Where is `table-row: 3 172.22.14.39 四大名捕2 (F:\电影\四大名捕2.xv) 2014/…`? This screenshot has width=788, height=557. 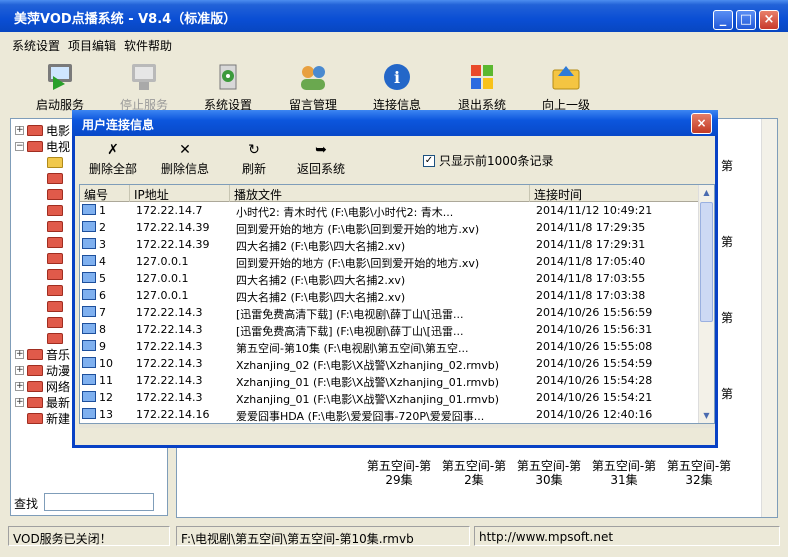
table-row: 3 172.22.14.39 四大名捕2 (F:\电影\四大名捕2.xv) 2014/… is located at coordinates (390, 245).